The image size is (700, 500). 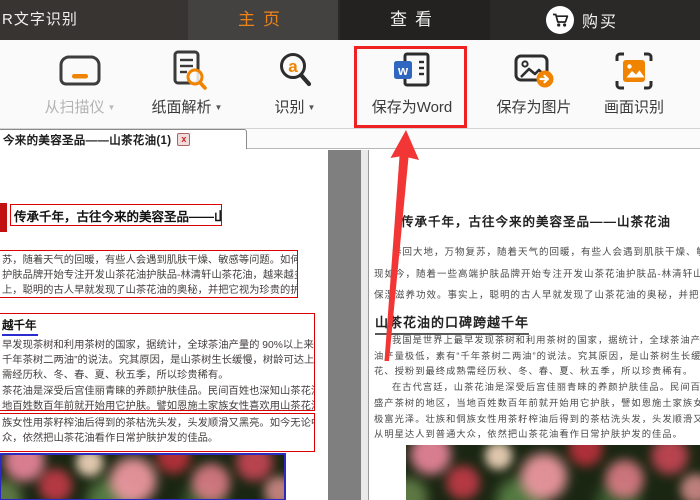 I want to click on svg-text: a, so click(x=293, y=66).